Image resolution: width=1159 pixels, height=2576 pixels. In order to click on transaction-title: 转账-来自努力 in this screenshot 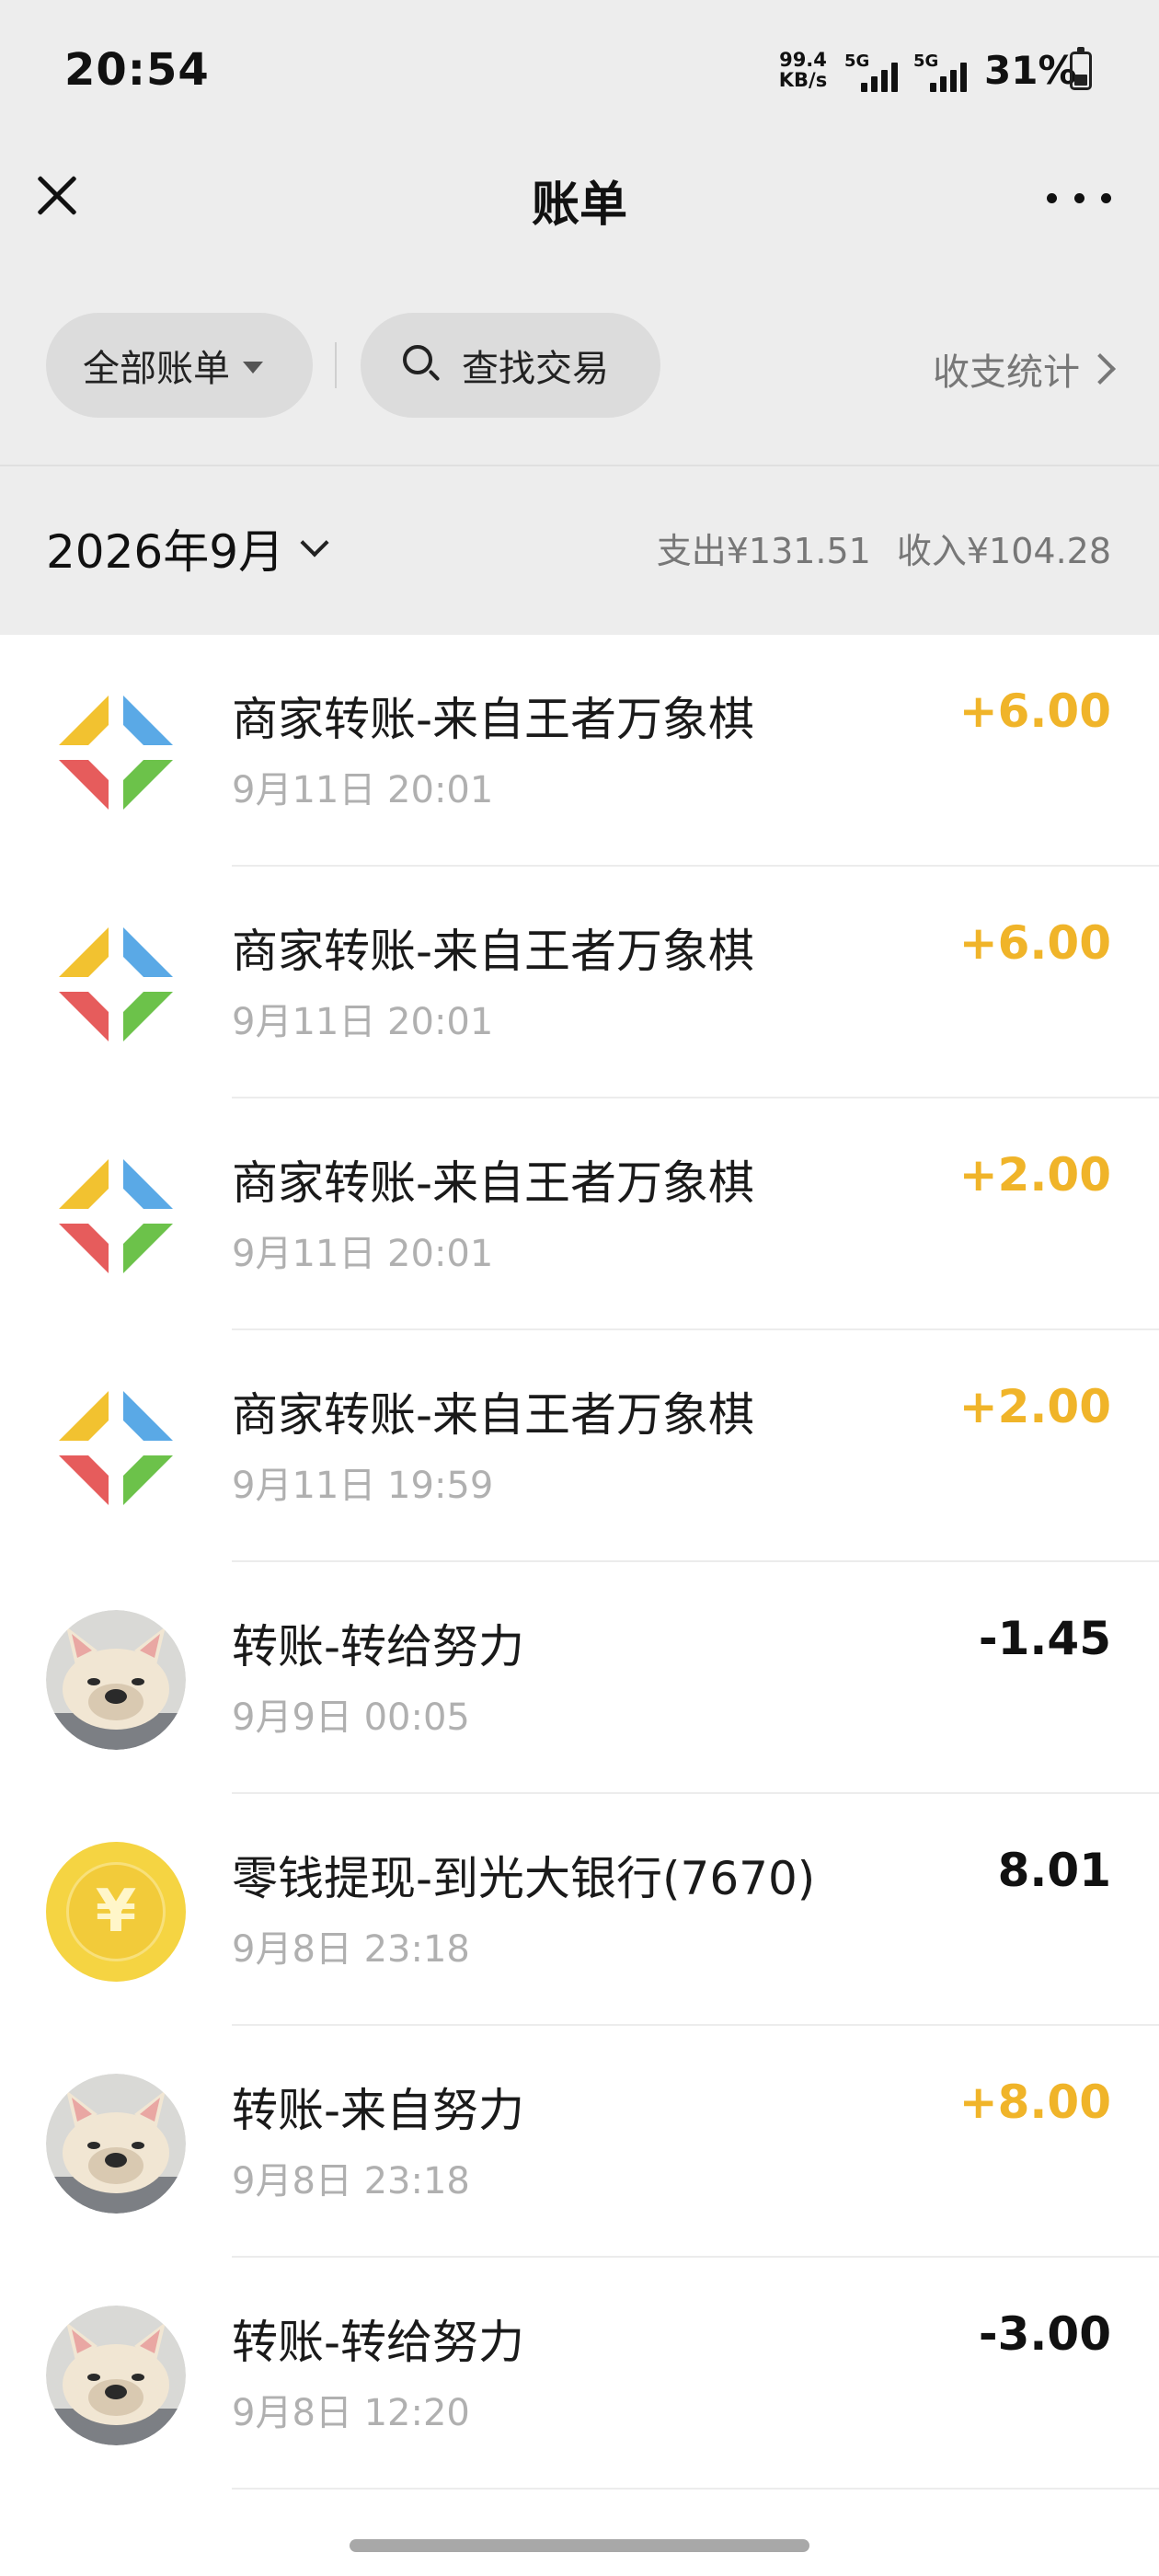, I will do `click(378, 2110)`.